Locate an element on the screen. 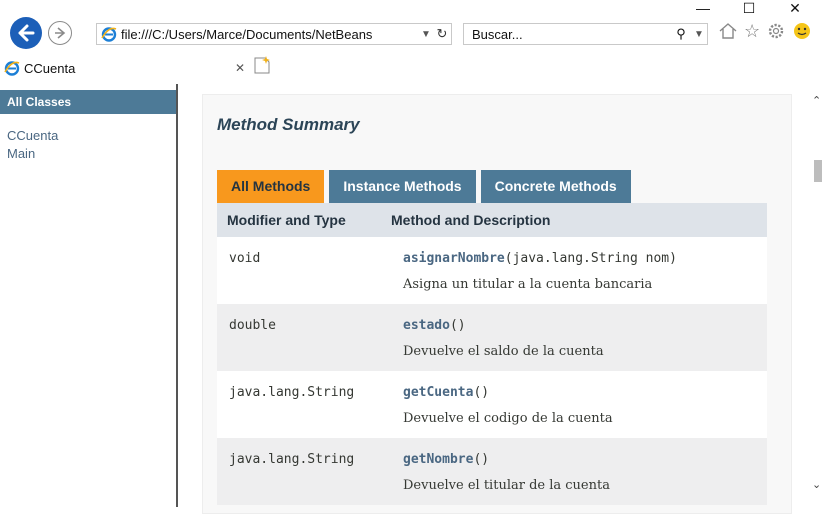  method-description: Devuelve el saldo de la cuenta is located at coordinates (503, 351).